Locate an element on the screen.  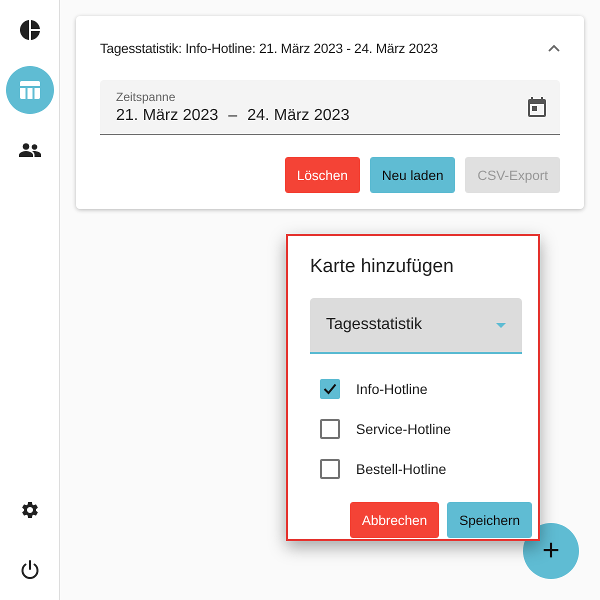
checkmark-icon is located at coordinates (330, 389).